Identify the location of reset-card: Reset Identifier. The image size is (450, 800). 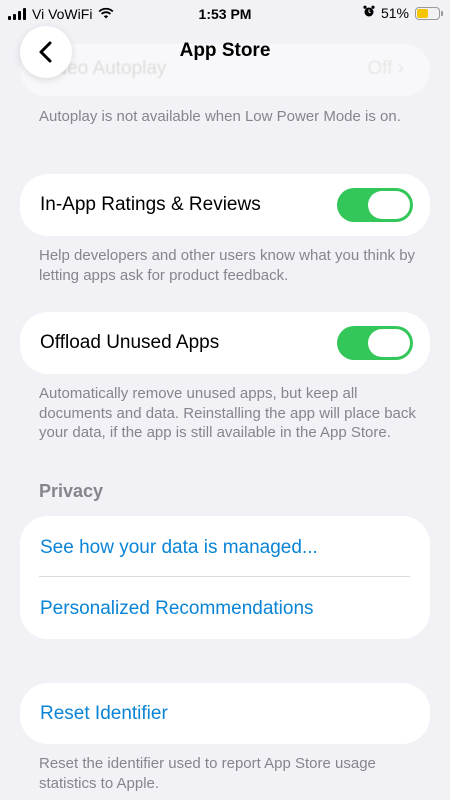
(225, 713).